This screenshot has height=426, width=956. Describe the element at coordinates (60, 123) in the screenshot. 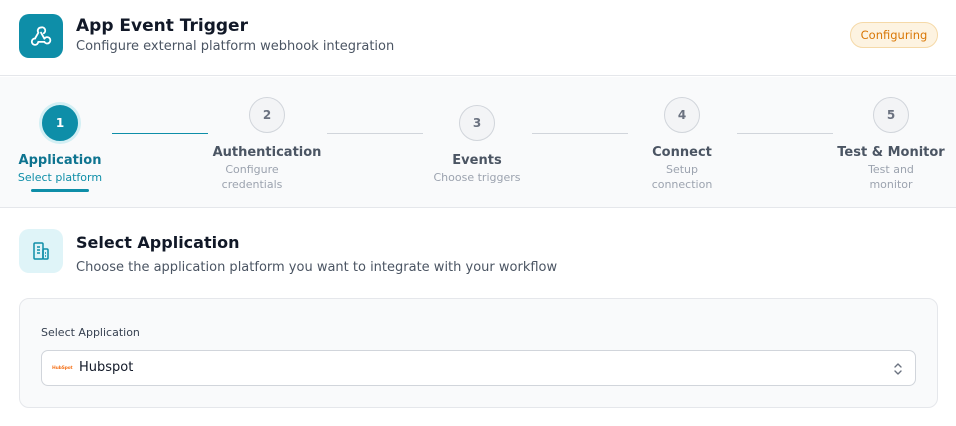

I see `step-1-circle: 1` at that location.